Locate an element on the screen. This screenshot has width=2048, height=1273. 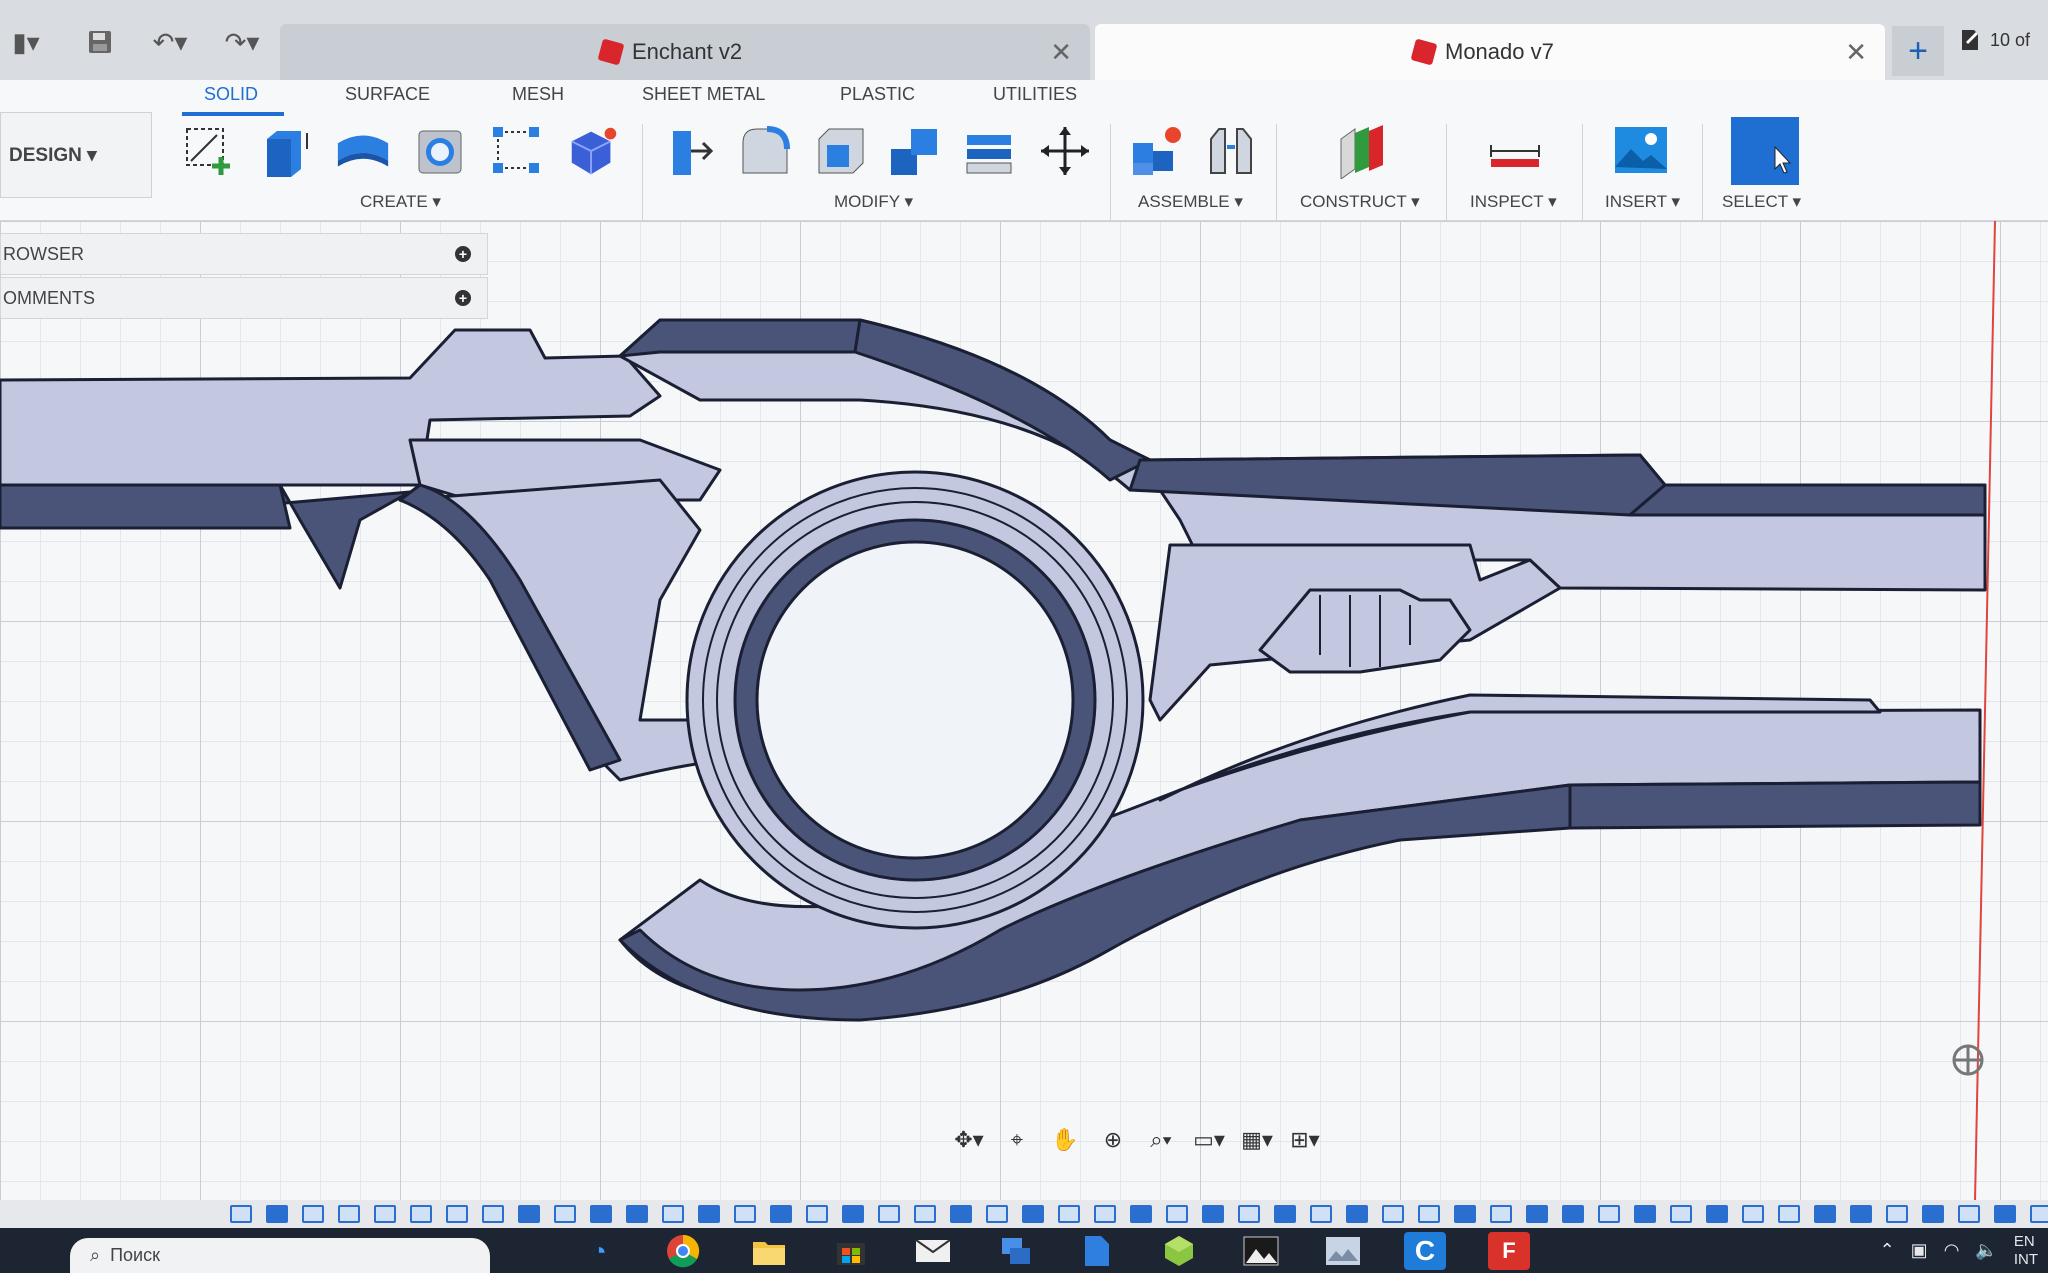
pattern-icon is located at coordinates (517, 151).